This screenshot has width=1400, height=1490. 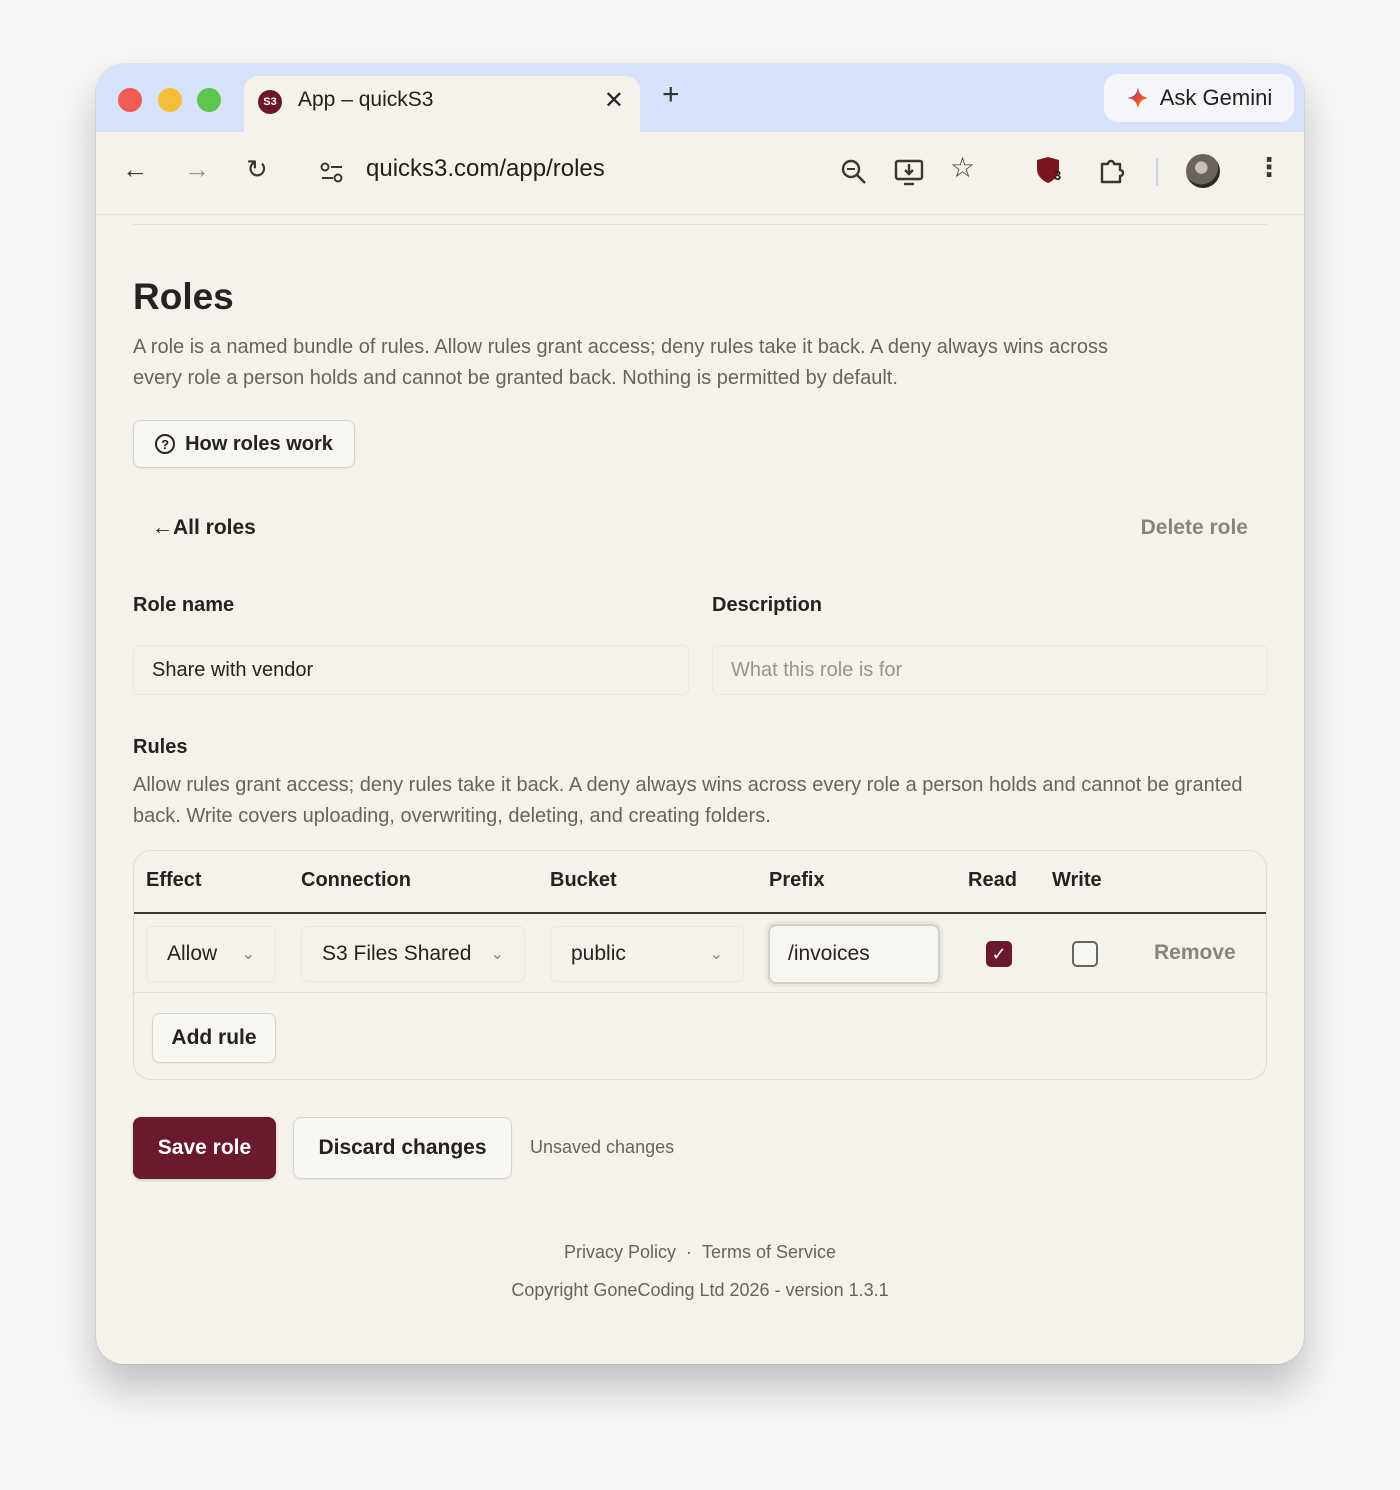 What do you see at coordinates (165, 444) in the screenshot?
I see `help-circle-icon: ?` at bounding box center [165, 444].